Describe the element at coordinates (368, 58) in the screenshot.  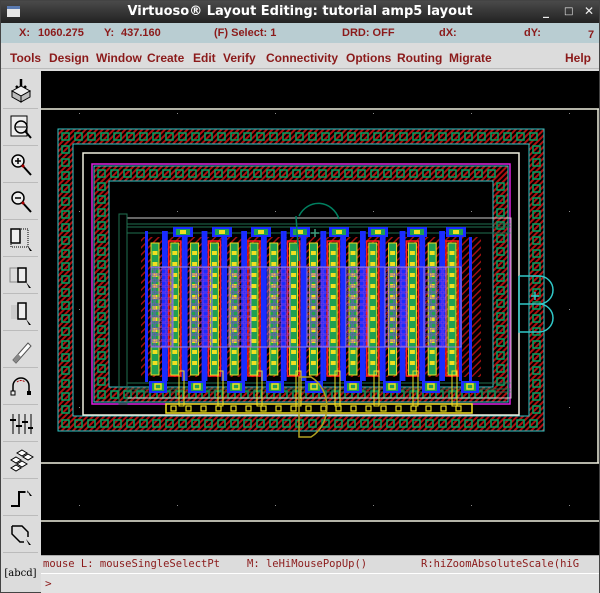
I see `menu-options: Options` at that location.